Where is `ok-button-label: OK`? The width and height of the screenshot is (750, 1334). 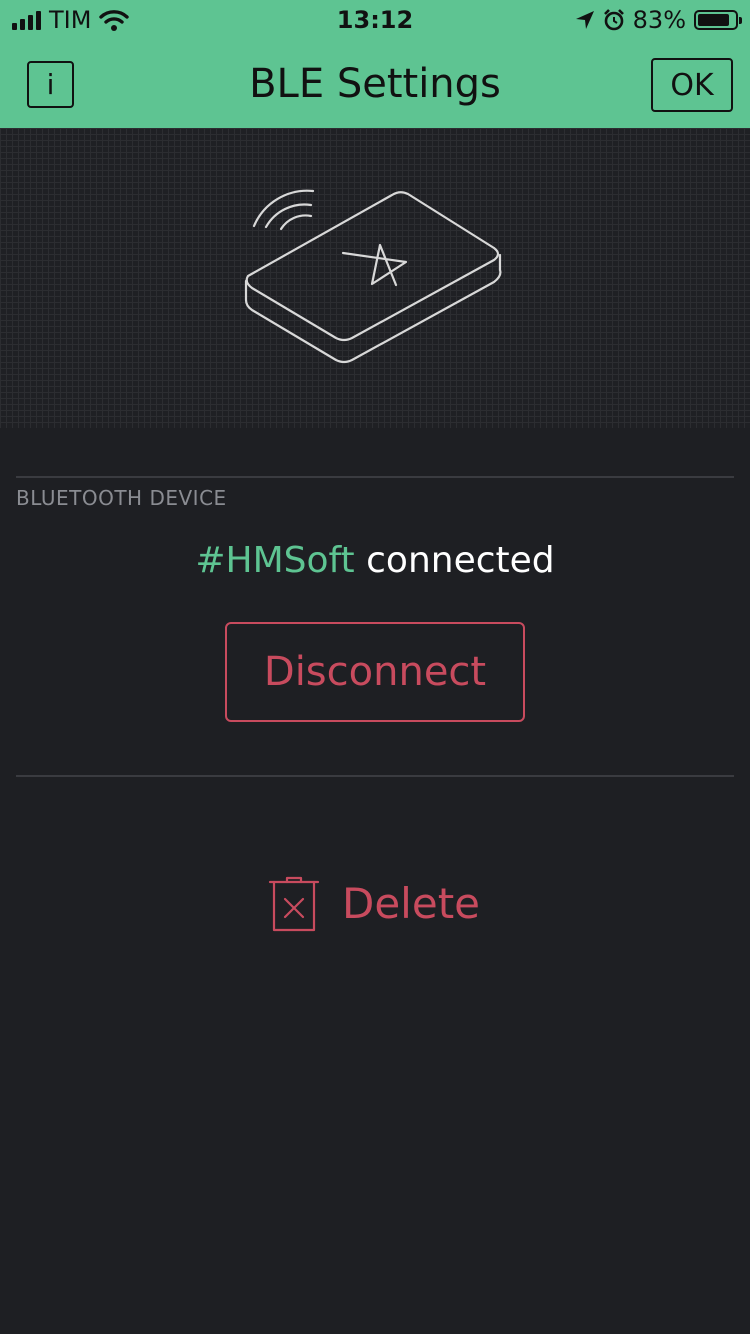
ok-button-label: OK is located at coordinates (692, 85).